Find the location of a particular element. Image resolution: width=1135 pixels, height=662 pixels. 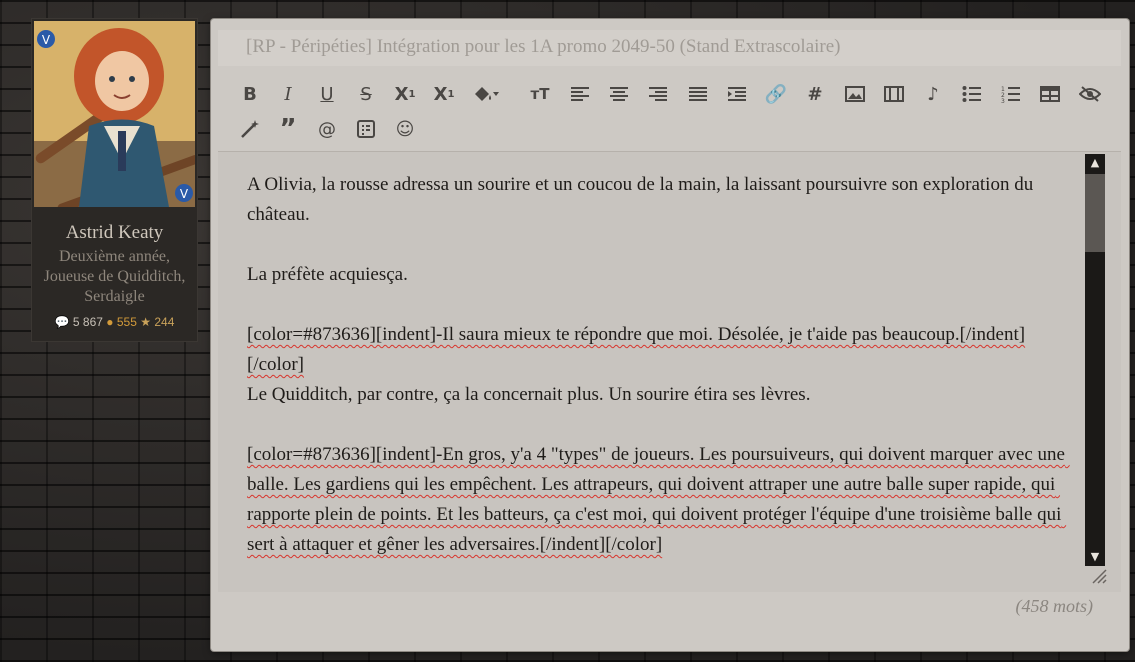

stars-count: 244 is located at coordinates (164, 322).